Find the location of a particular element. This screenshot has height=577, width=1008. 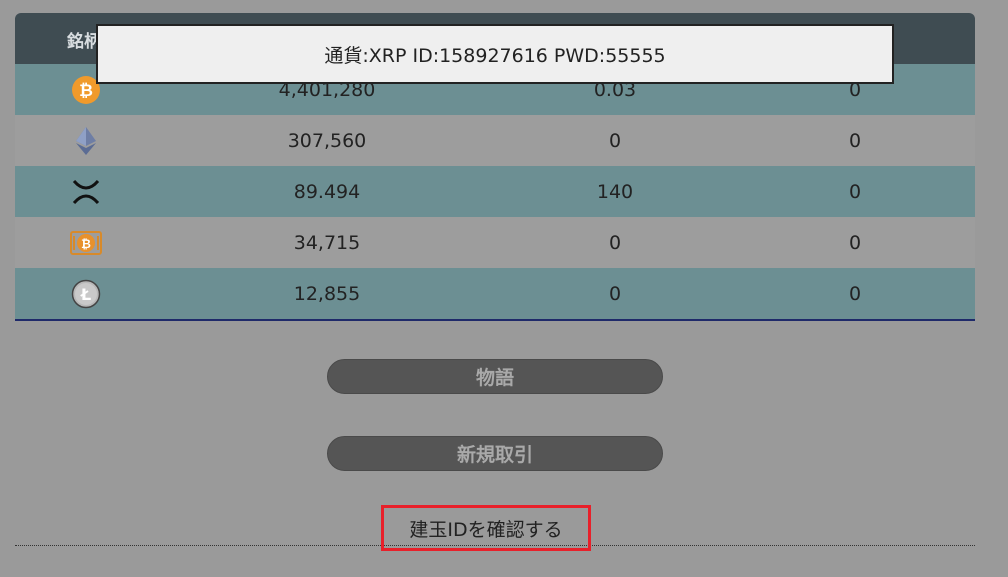

xrp-icon is located at coordinates (86, 191).